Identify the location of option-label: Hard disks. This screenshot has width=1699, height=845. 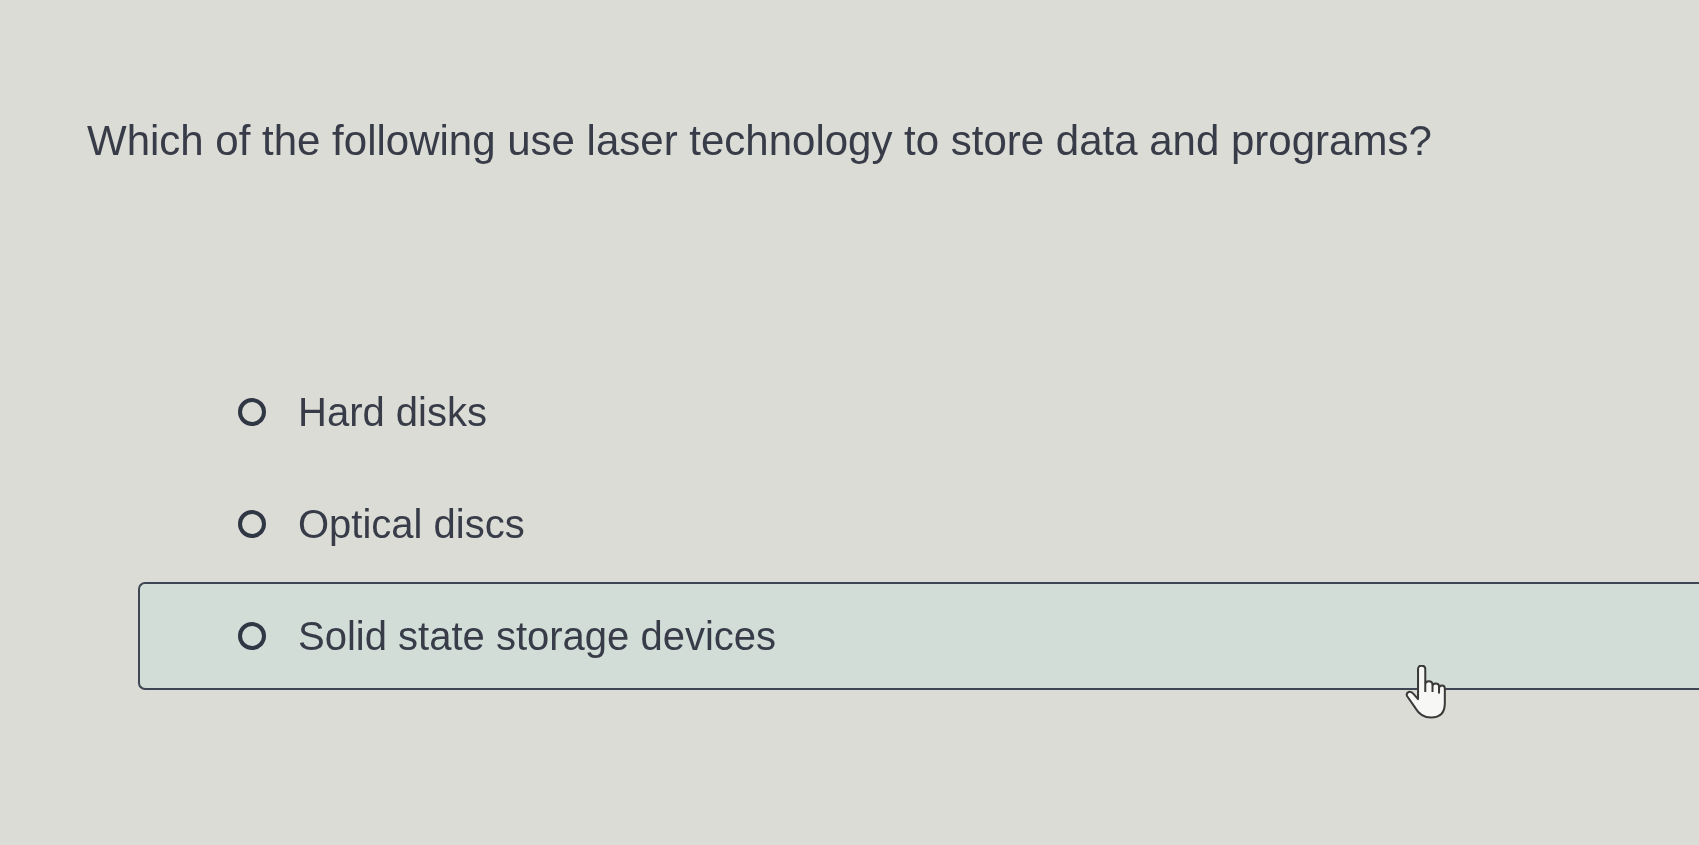
(392, 412).